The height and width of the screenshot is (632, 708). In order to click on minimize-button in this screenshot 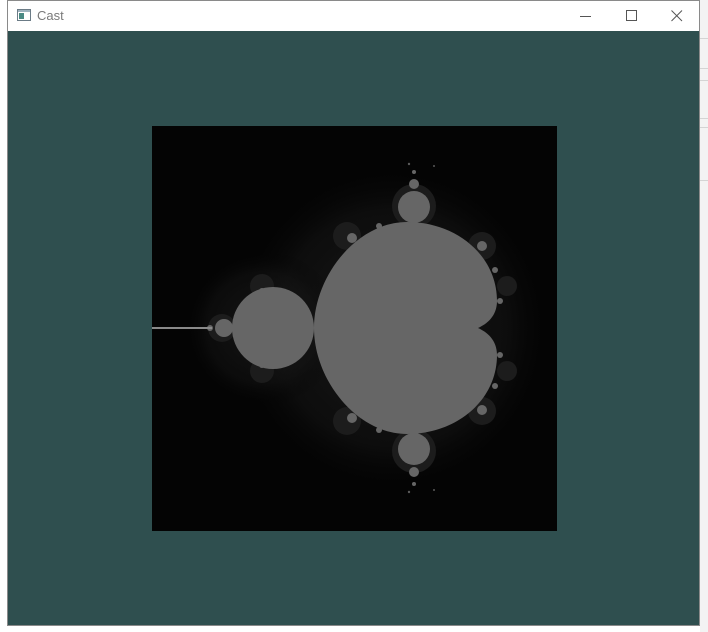, I will do `click(586, 16)`.